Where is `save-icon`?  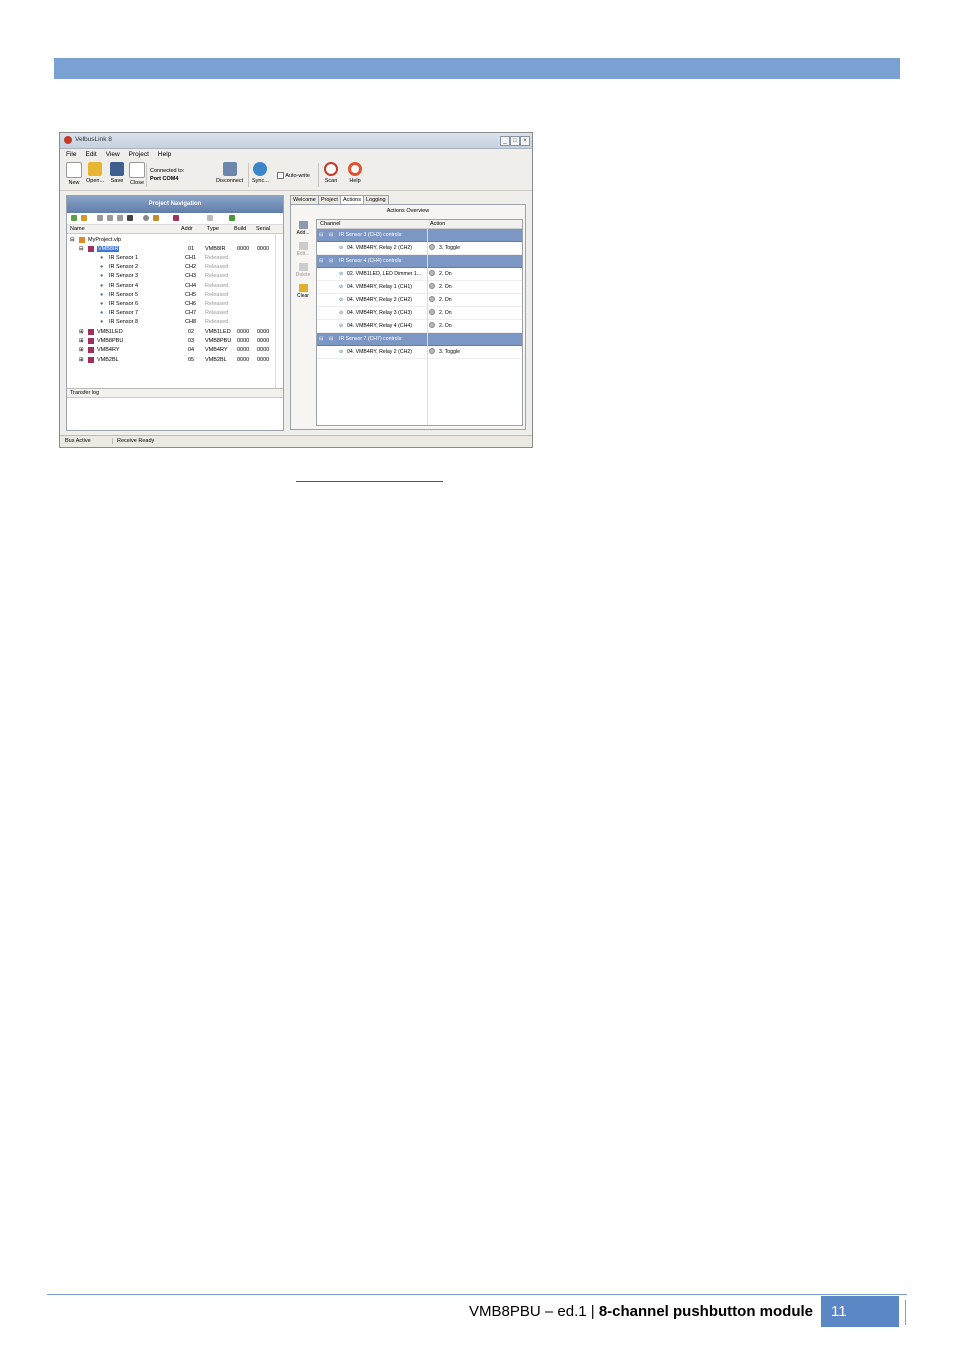 save-icon is located at coordinates (117, 169).